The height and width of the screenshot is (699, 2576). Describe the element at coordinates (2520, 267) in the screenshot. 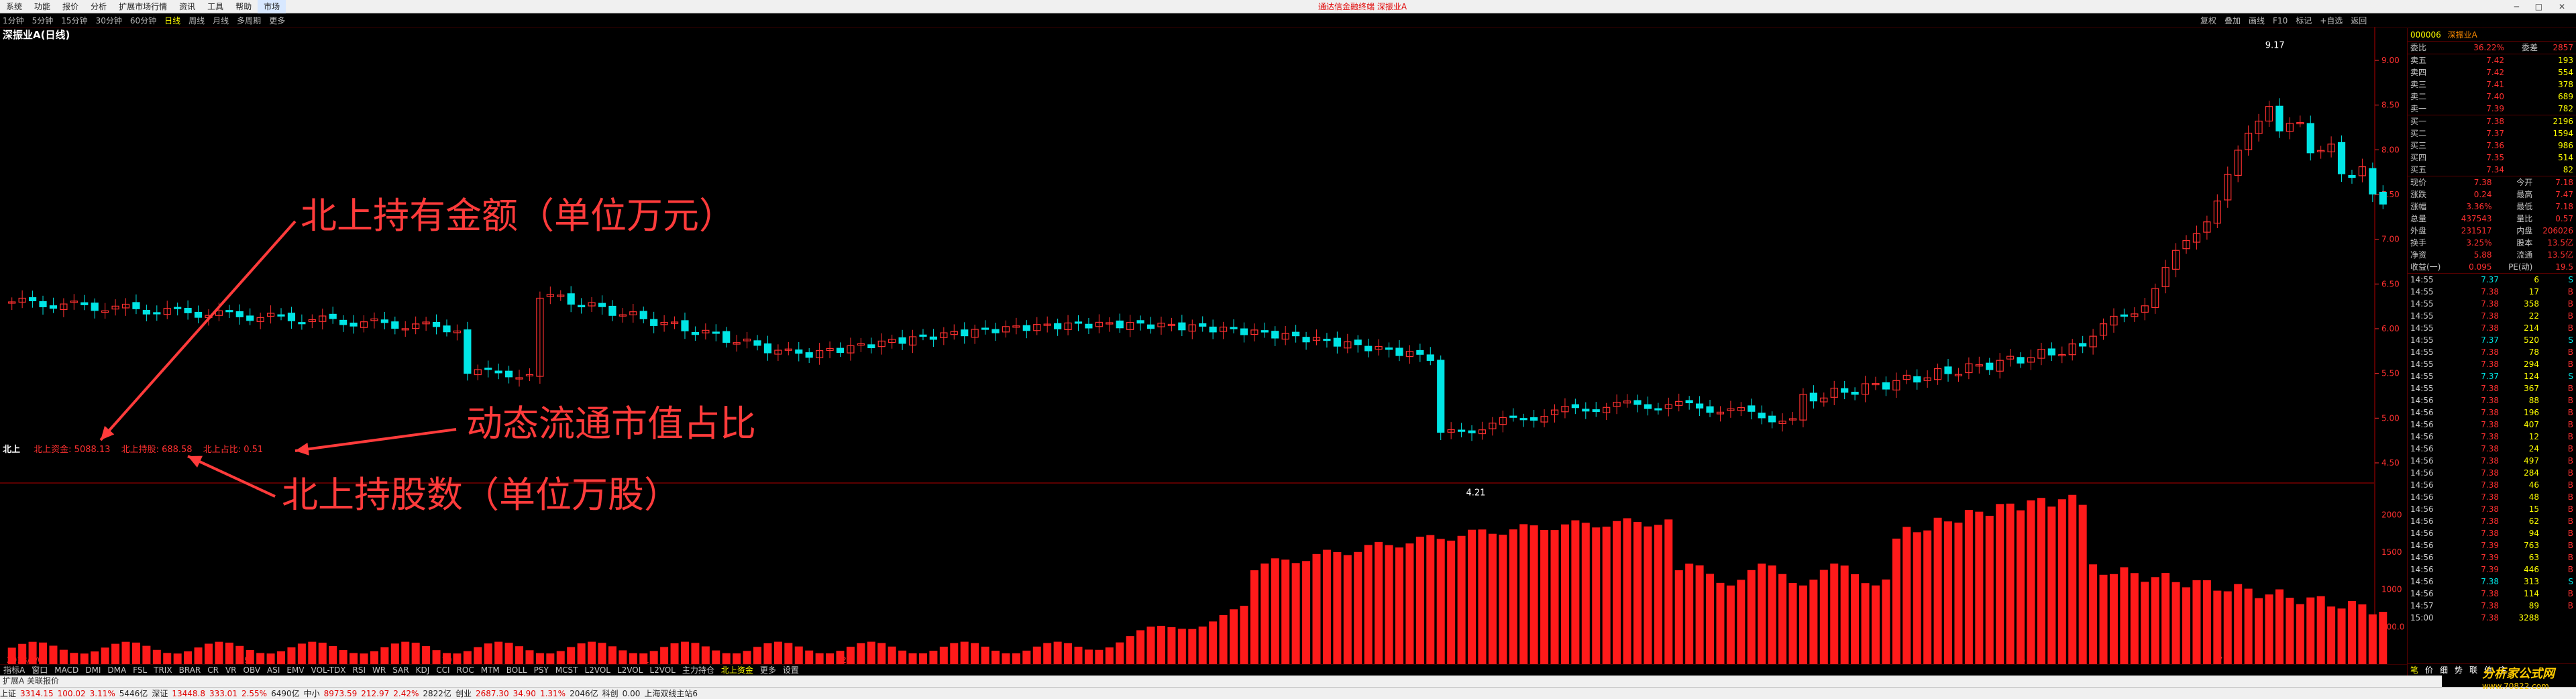

I see `quote-label: PE(动)` at that location.